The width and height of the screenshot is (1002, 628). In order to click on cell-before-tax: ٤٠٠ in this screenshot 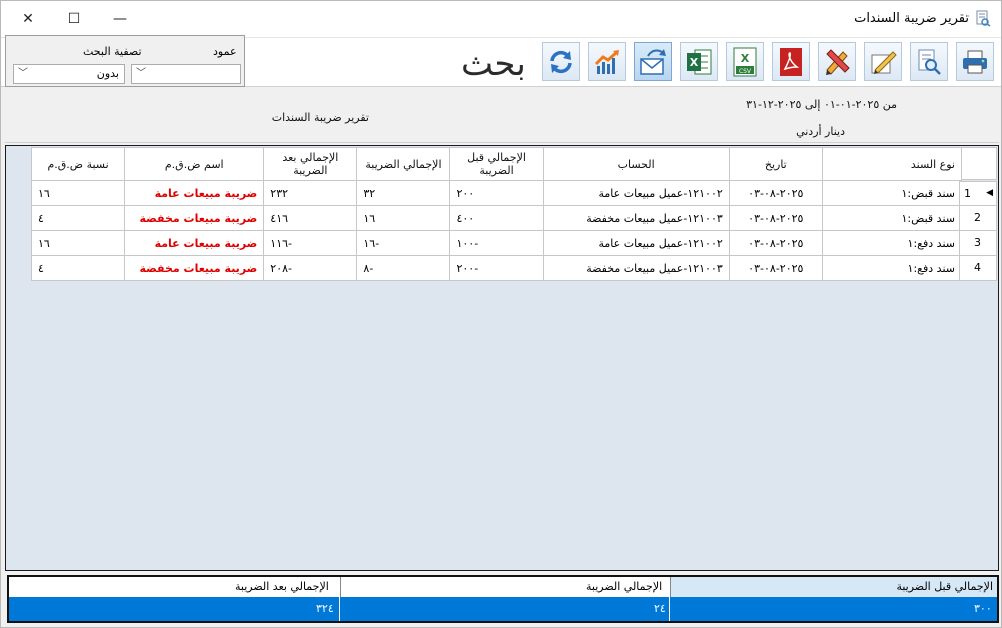, I will do `click(496, 218)`.